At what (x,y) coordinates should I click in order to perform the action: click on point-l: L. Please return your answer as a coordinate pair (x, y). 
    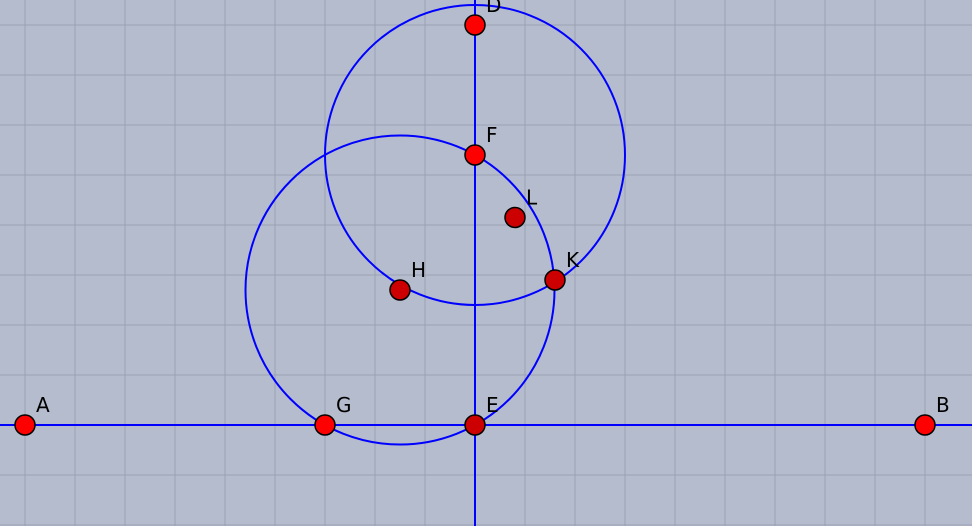
    Looking at the image, I should click on (521, 207).